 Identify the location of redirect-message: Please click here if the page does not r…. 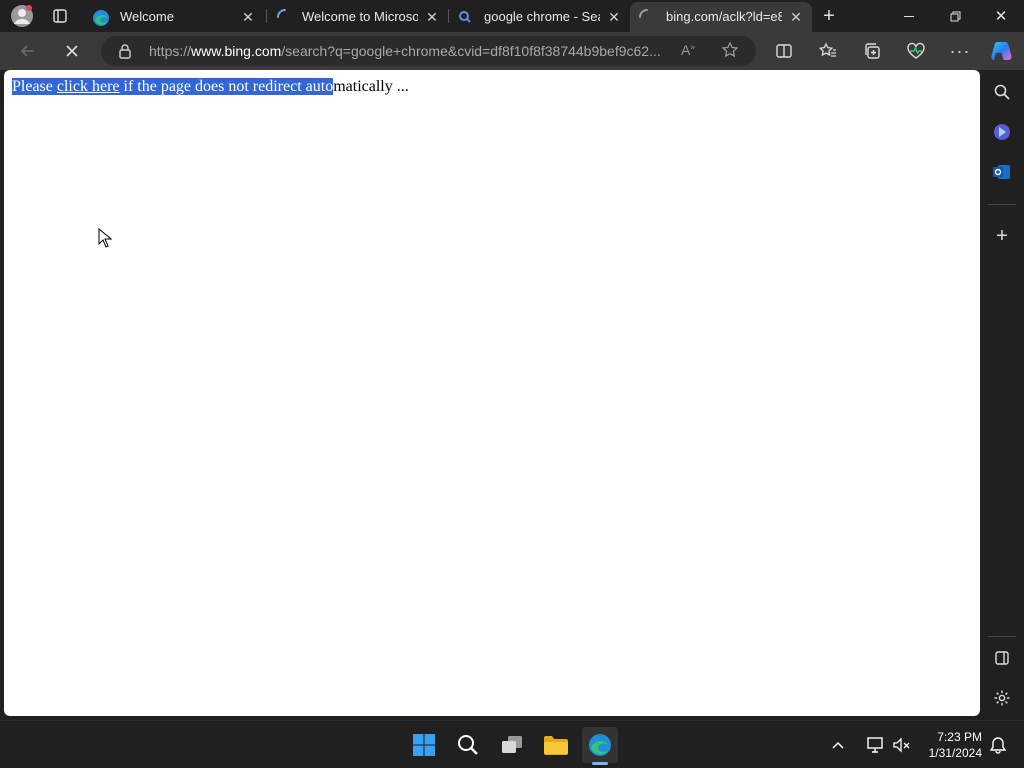
(210, 87).